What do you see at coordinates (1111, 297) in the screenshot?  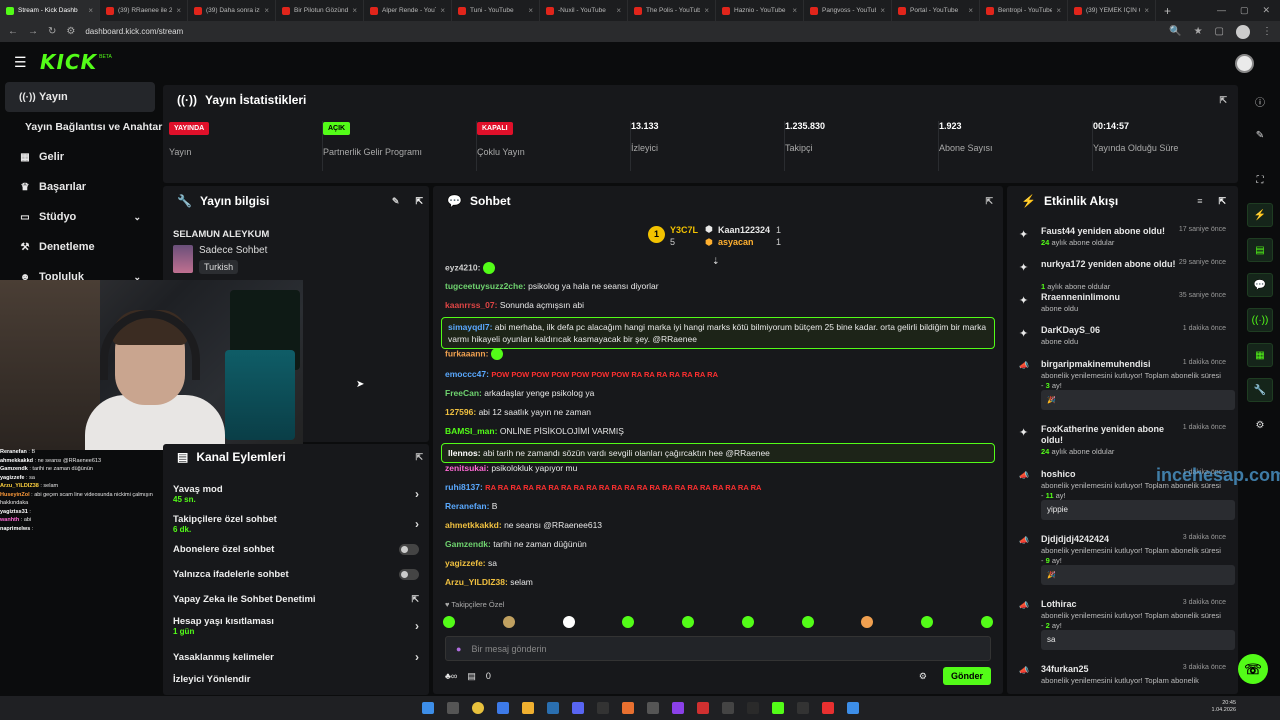 I see `event-name: Rraenneninlimonu` at bounding box center [1111, 297].